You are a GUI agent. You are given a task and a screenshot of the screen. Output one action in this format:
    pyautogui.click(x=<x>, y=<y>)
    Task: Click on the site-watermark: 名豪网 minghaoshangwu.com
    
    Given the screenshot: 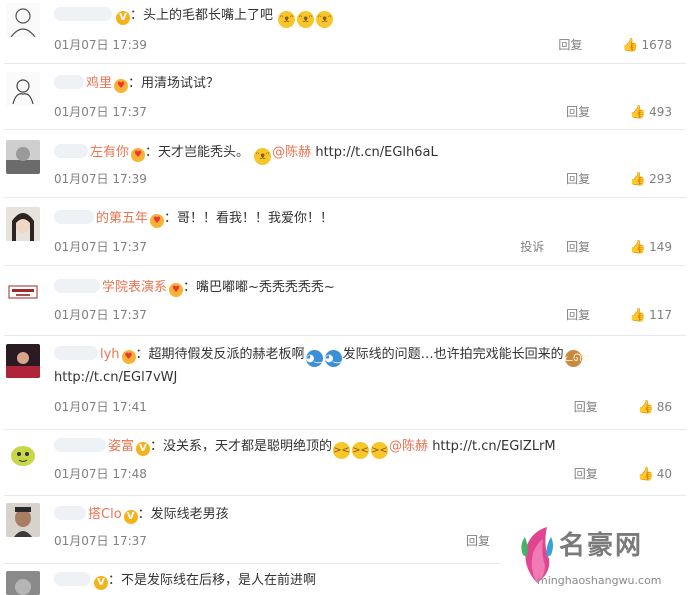 What is the action you would take?
    pyautogui.click(x=600, y=557)
    